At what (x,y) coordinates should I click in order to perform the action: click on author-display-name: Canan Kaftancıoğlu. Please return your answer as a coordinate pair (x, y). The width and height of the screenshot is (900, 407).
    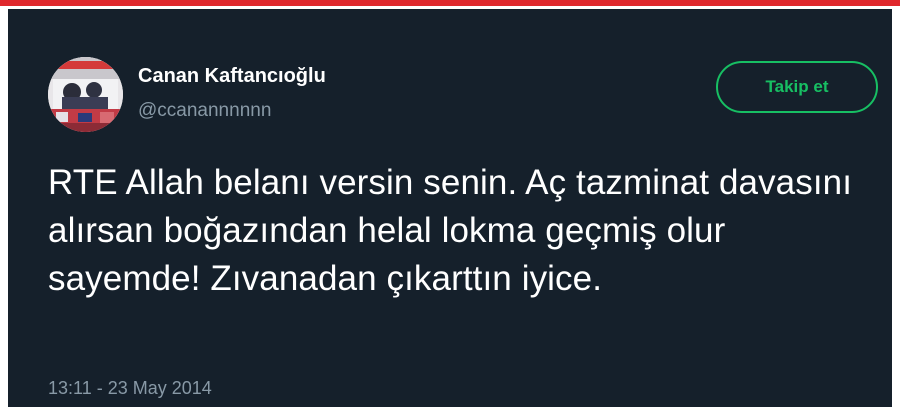
    Looking at the image, I should click on (232, 76).